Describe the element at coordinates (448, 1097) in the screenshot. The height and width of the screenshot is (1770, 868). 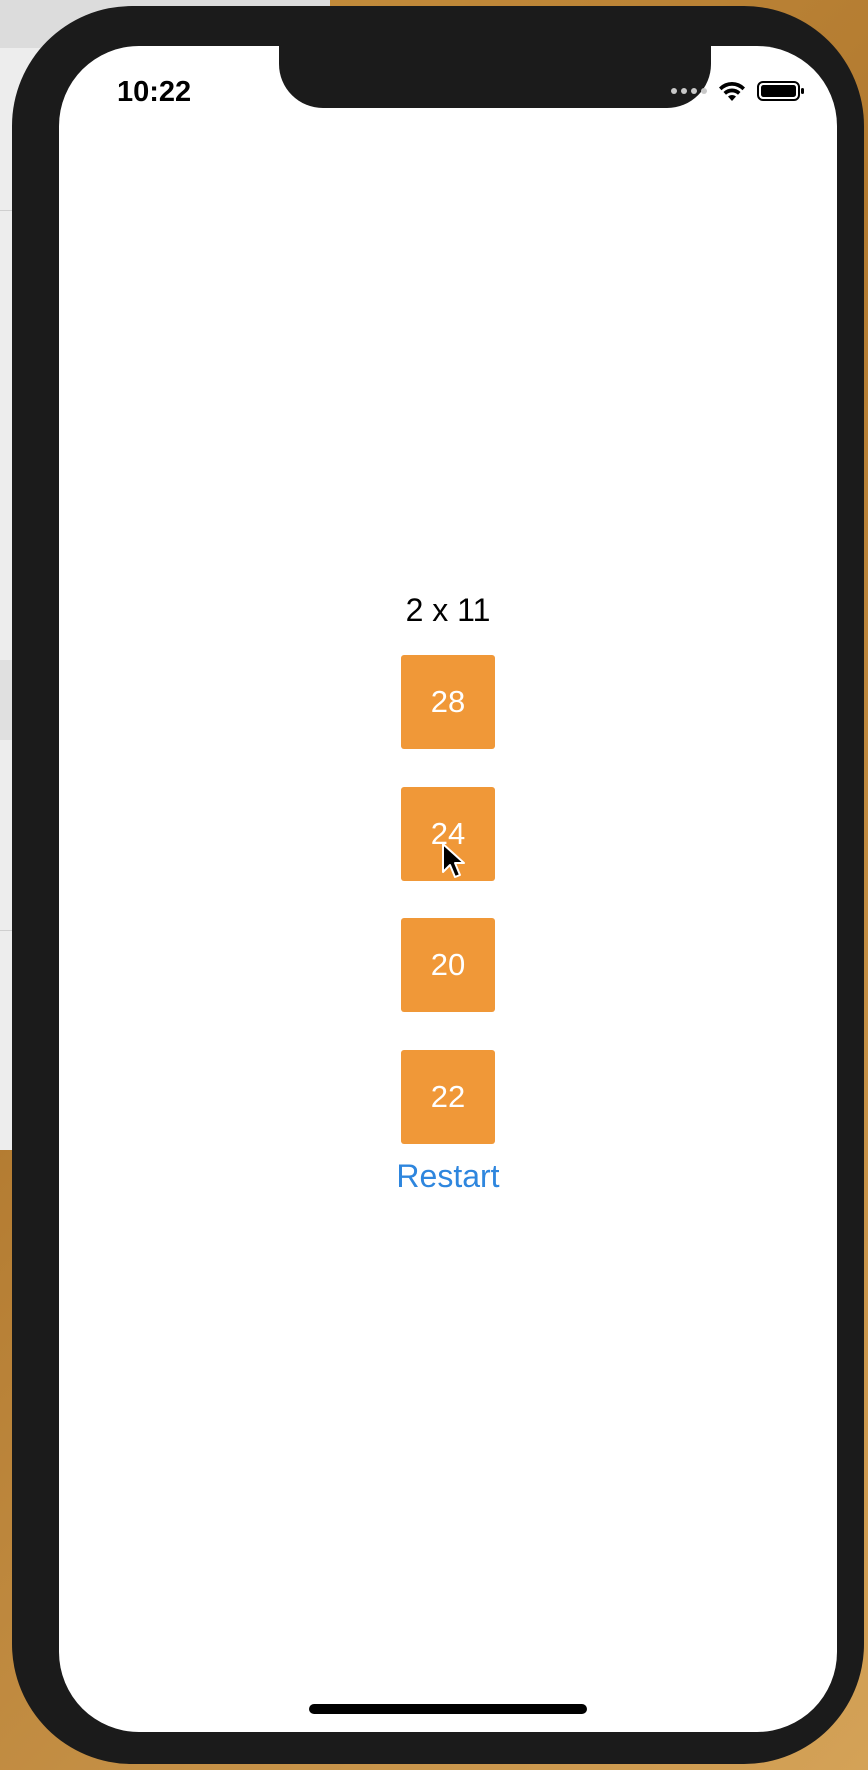
I see `answer-button-4: 22` at that location.